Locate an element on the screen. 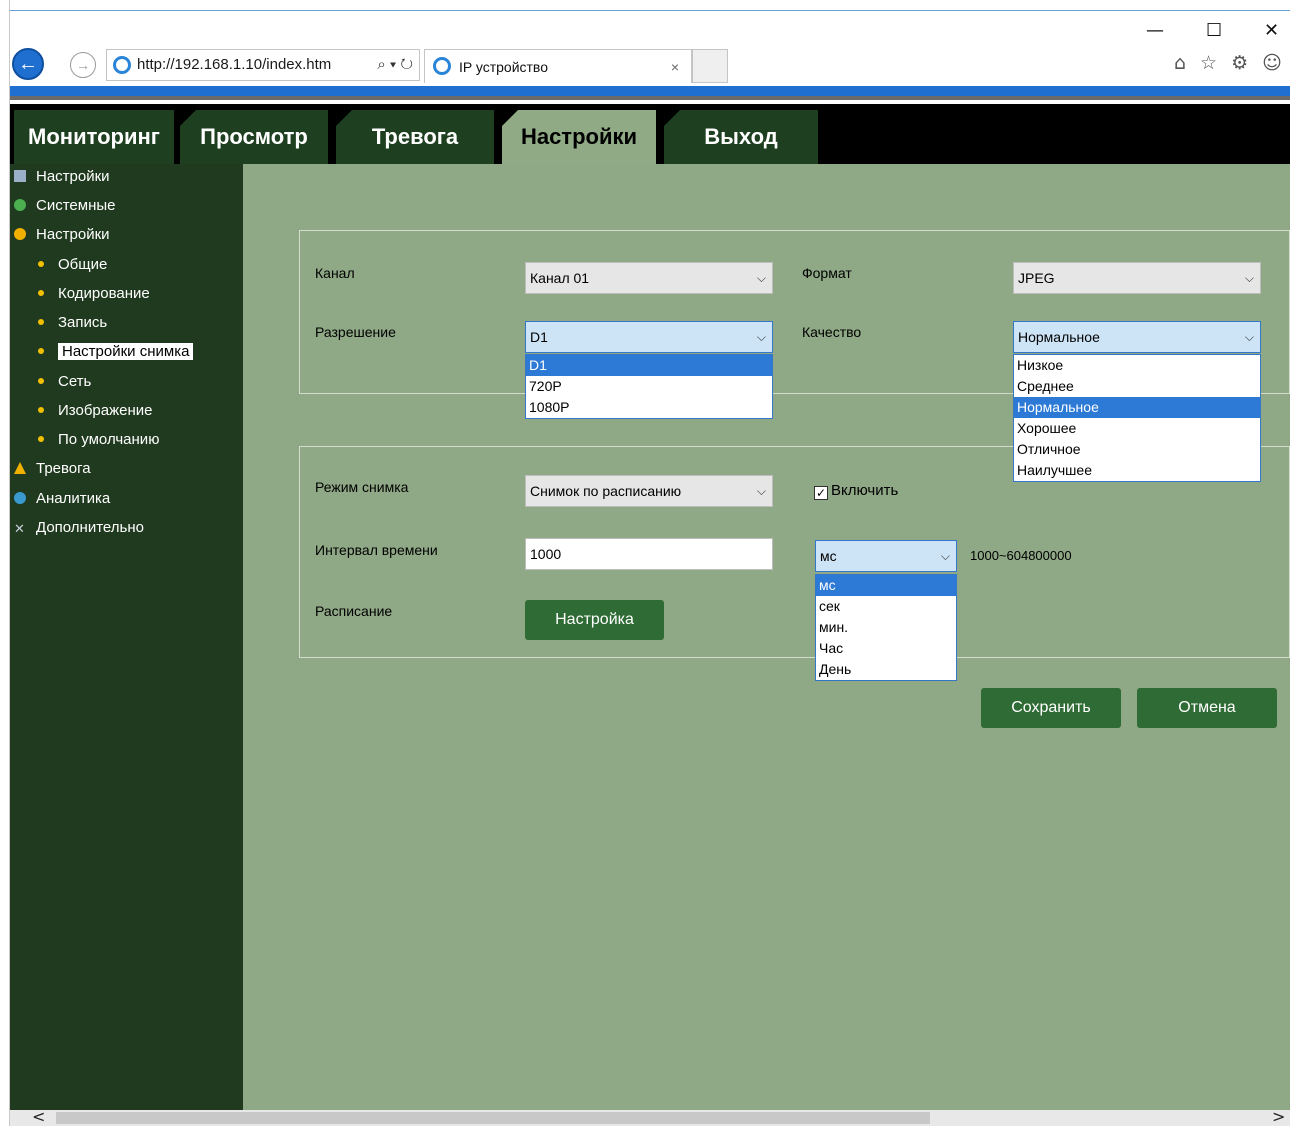  quality-option: Нормальное is located at coordinates (1137, 407).